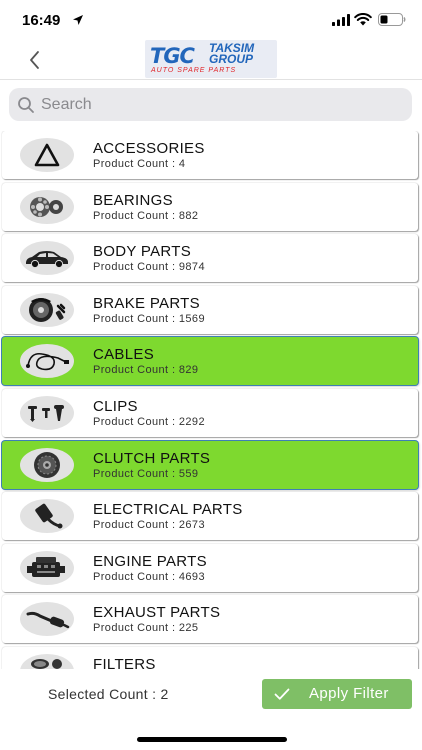 The image size is (422, 750). Describe the element at coordinates (210, 361) in the screenshot. I see `category-row: CABLES Product Count : 829` at that location.